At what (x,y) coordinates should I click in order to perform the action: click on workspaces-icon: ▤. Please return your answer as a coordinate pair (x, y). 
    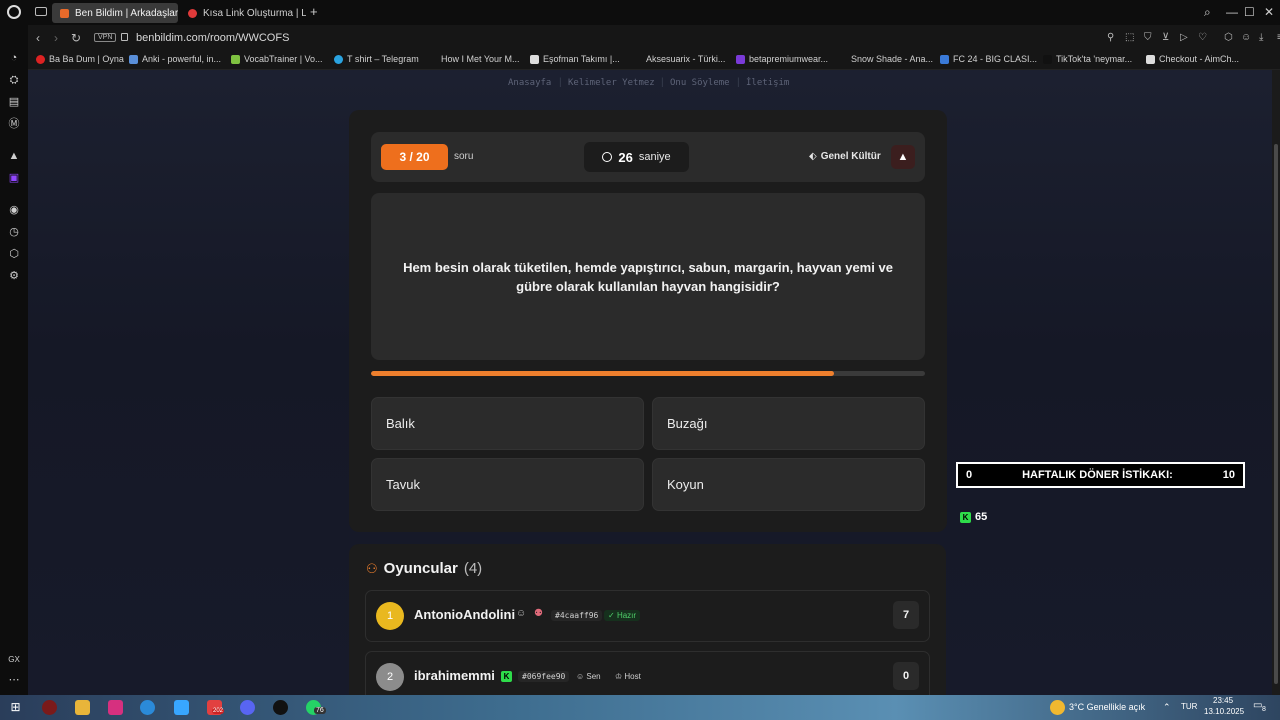
    Looking at the image, I should click on (14, 102).